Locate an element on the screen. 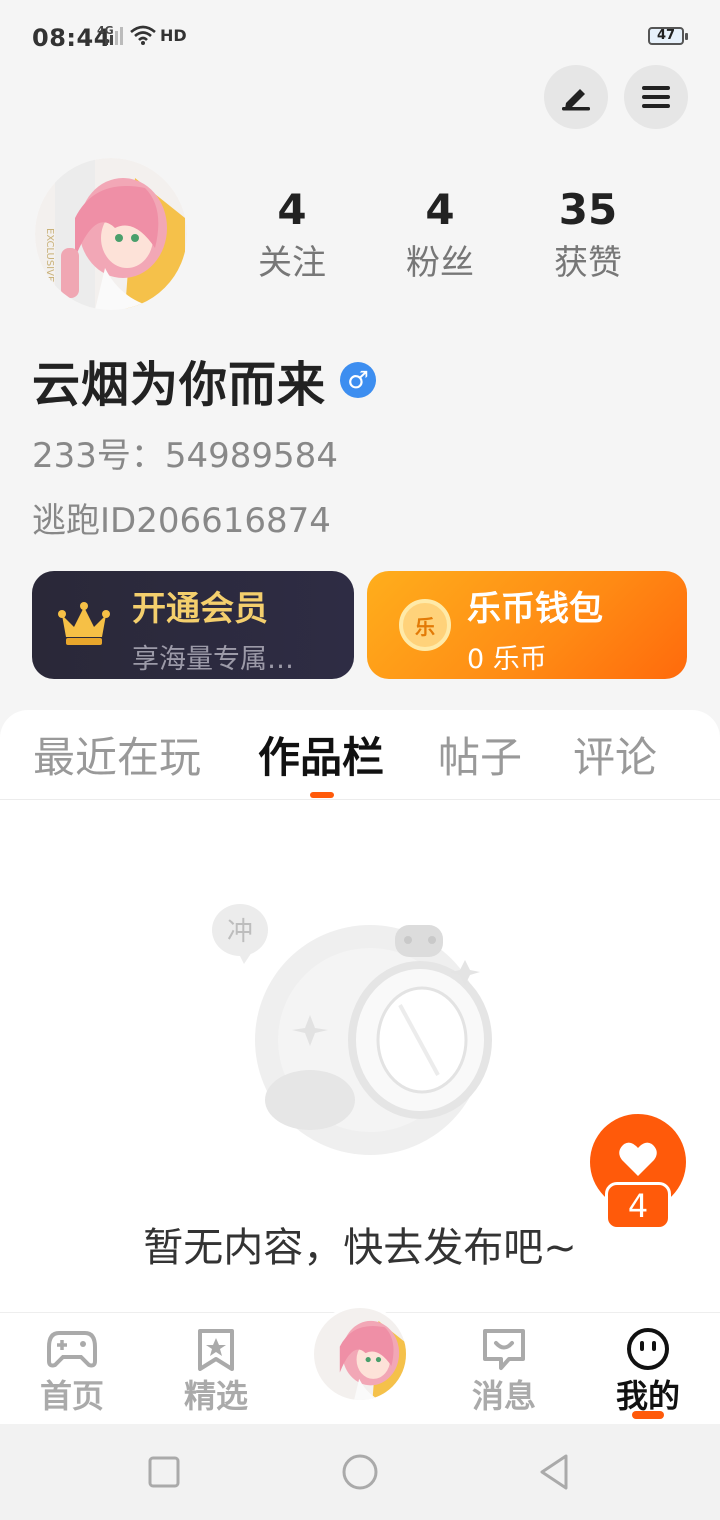 This screenshot has width=720, height=1520. nickname-row: 云烟为你而来 ♂ is located at coordinates (204, 381).